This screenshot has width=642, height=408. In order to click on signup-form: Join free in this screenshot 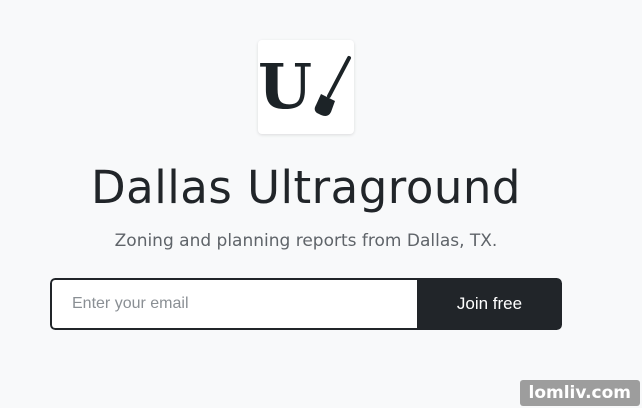, I will do `click(306, 304)`.